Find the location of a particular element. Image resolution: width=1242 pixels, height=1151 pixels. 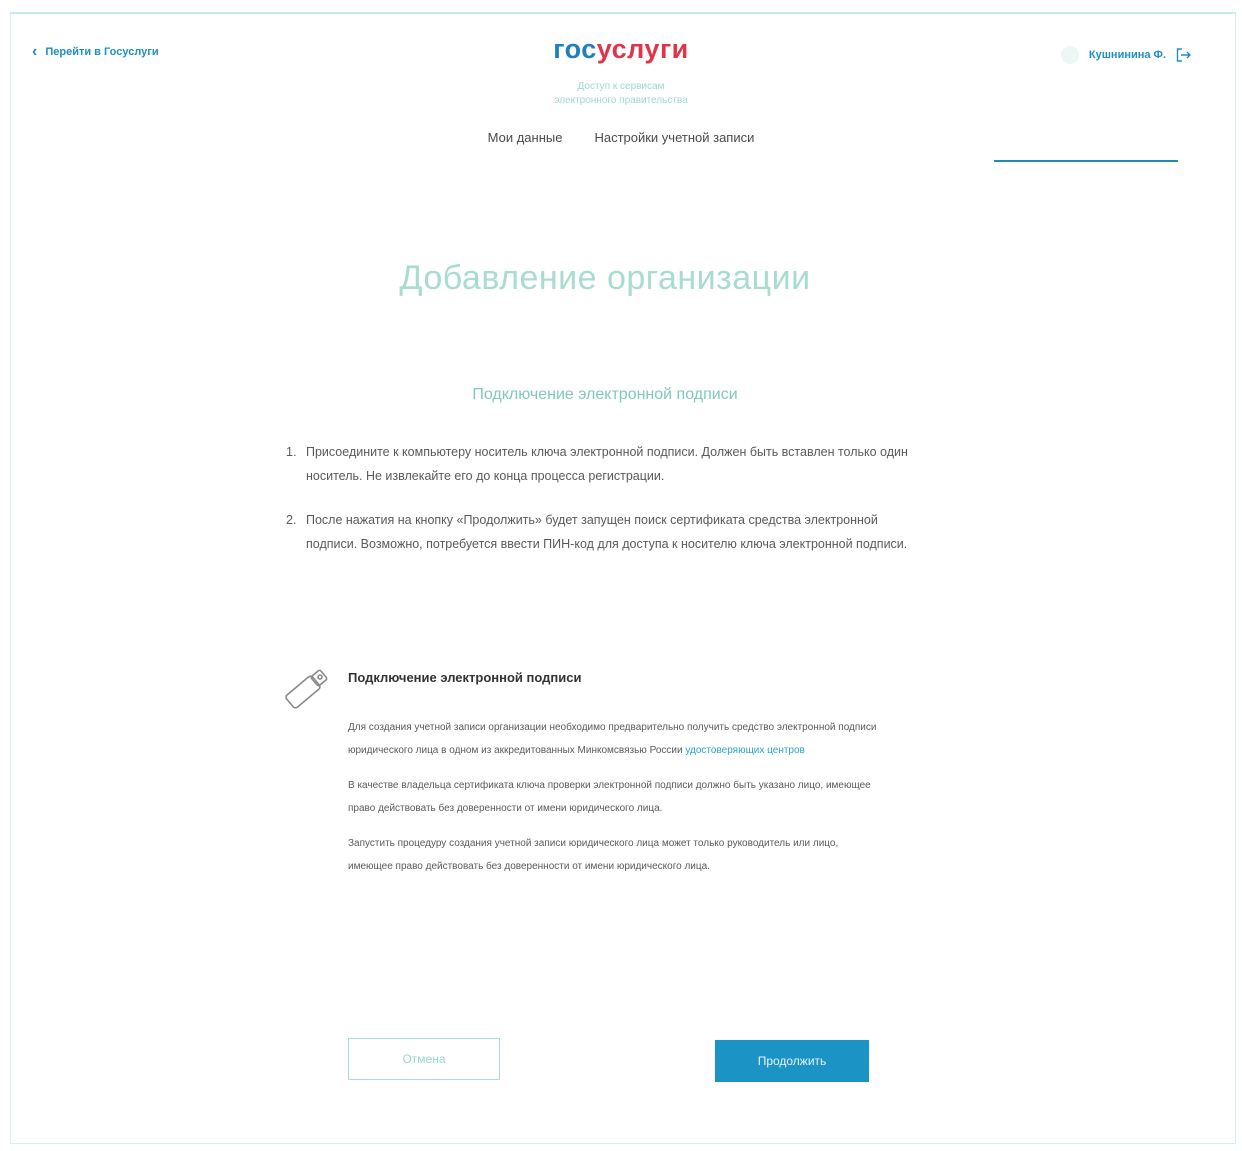

step-number: 1. is located at coordinates (291, 452).